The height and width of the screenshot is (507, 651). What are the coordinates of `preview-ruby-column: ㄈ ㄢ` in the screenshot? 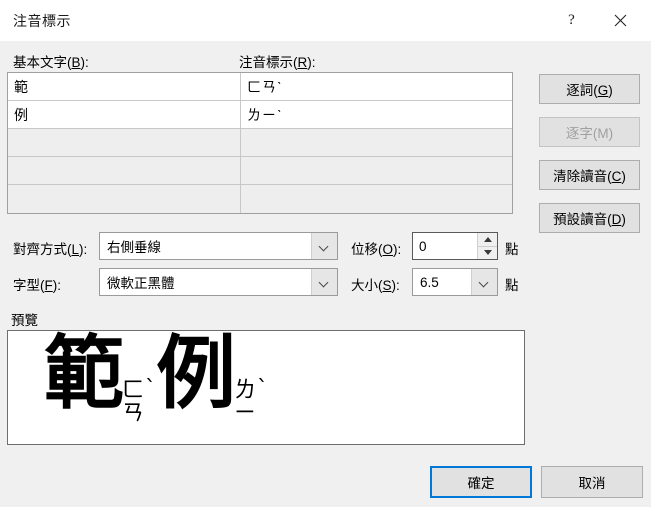 It's located at (133, 402).